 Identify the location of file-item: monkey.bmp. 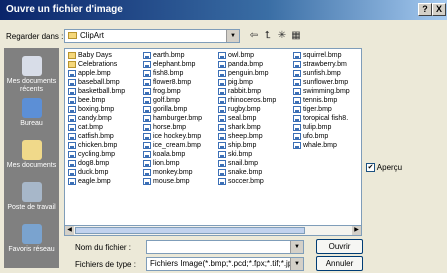
(172, 172).